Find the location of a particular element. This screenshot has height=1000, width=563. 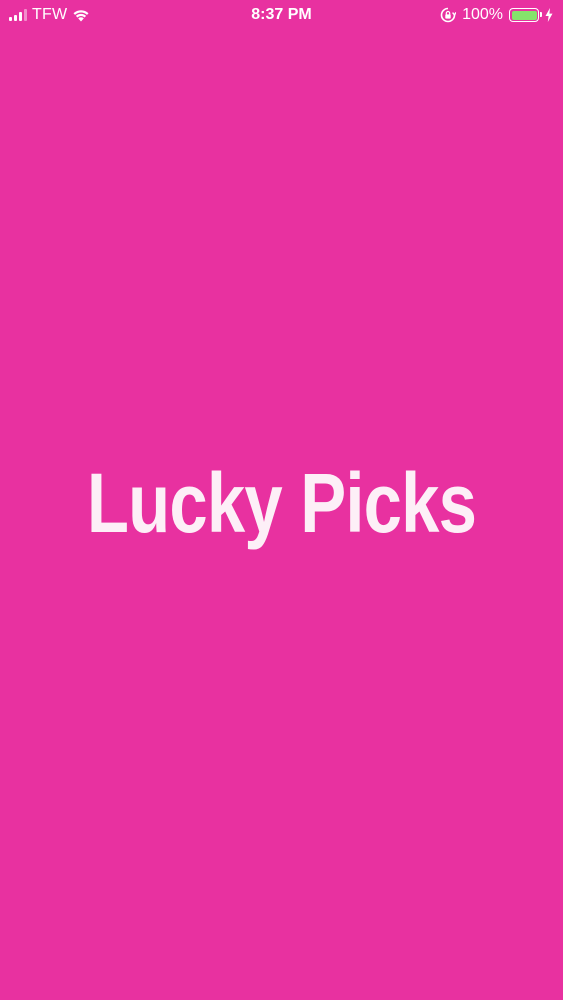

battery-icon is located at coordinates (525, 15).